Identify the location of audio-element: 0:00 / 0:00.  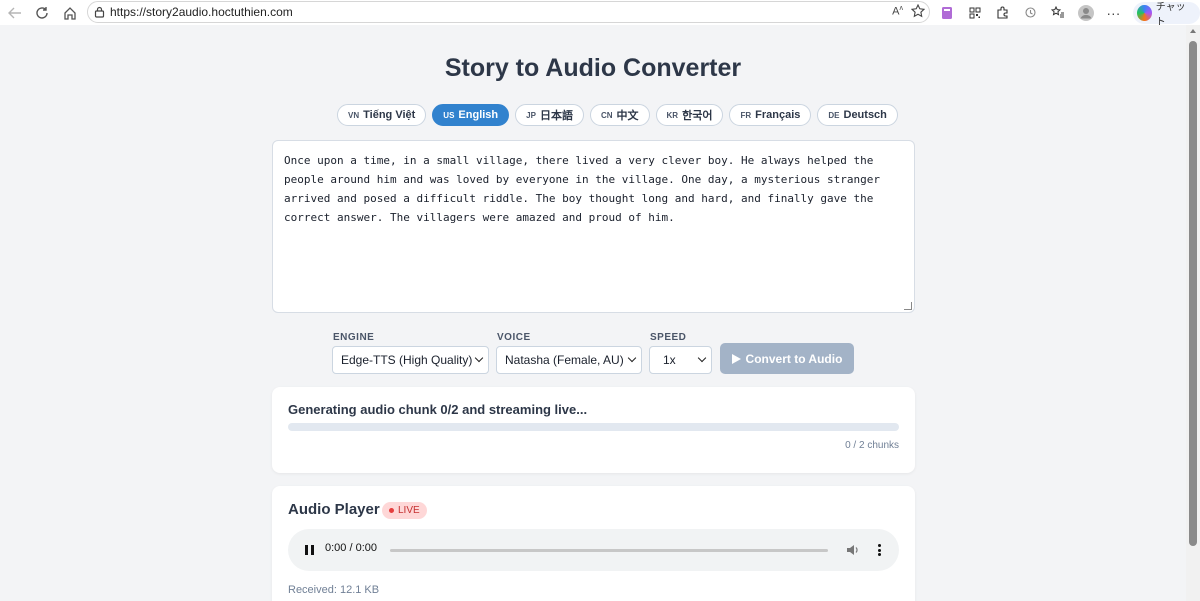
(593, 550).